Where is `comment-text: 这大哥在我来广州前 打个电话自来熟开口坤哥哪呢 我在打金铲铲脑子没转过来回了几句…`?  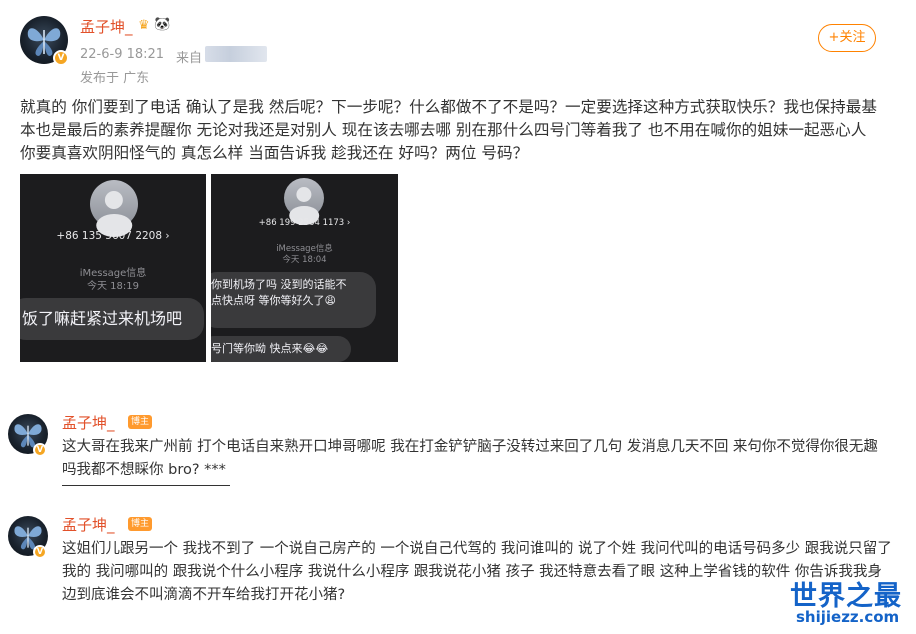
comment-text: 这大哥在我来广州前 打个电话自来熟开口坤哥哪呢 我在打金铲铲脑子没转过来回了几句… is located at coordinates (470, 458).